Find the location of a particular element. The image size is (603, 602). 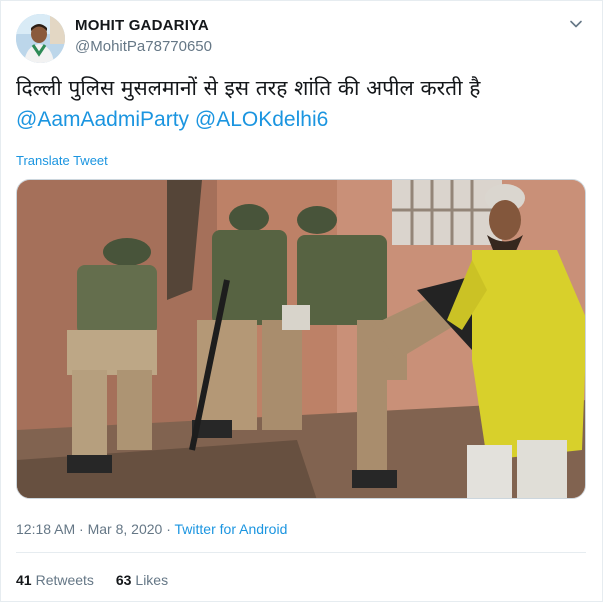

tweet-source-link: Twitter for Android is located at coordinates (231, 529).